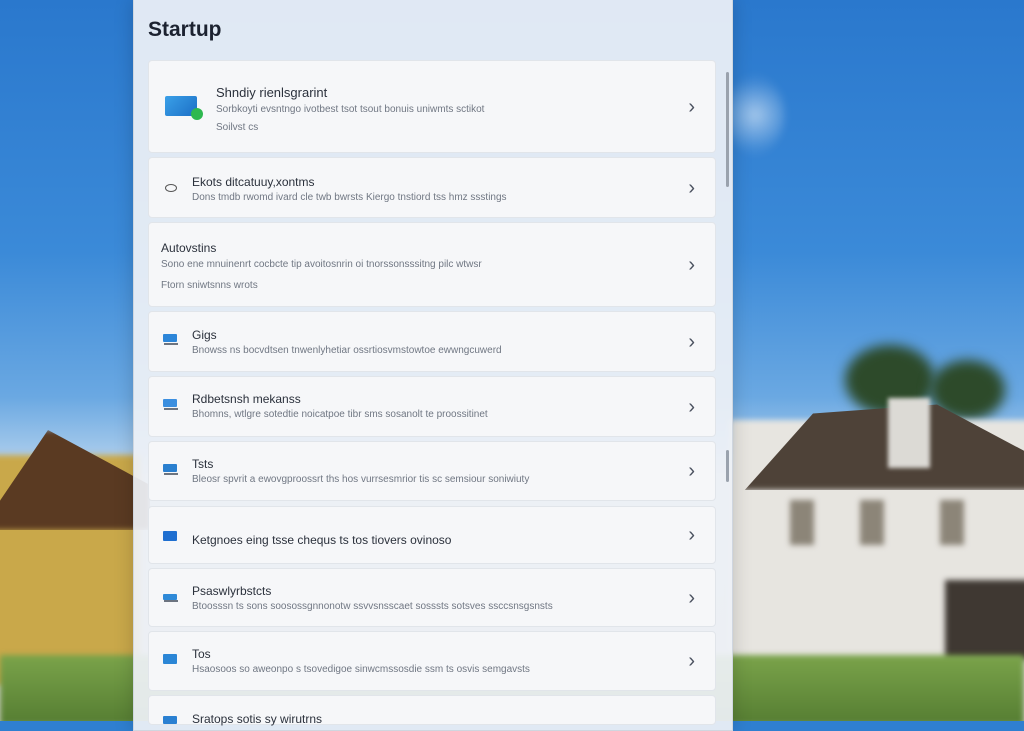  What do you see at coordinates (171, 659) in the screenshot?
I see `bag-icon` at bounding box center [171, 659].